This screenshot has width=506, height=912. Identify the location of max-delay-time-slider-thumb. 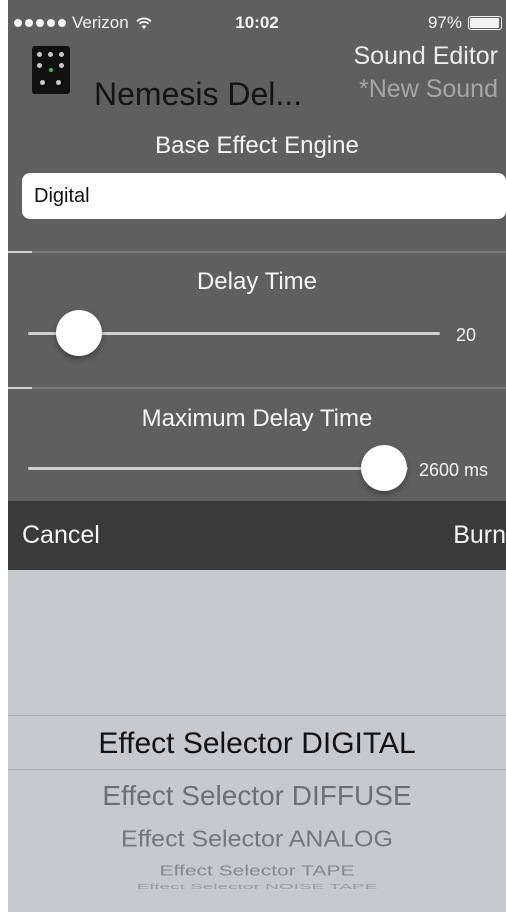
(384, 468).